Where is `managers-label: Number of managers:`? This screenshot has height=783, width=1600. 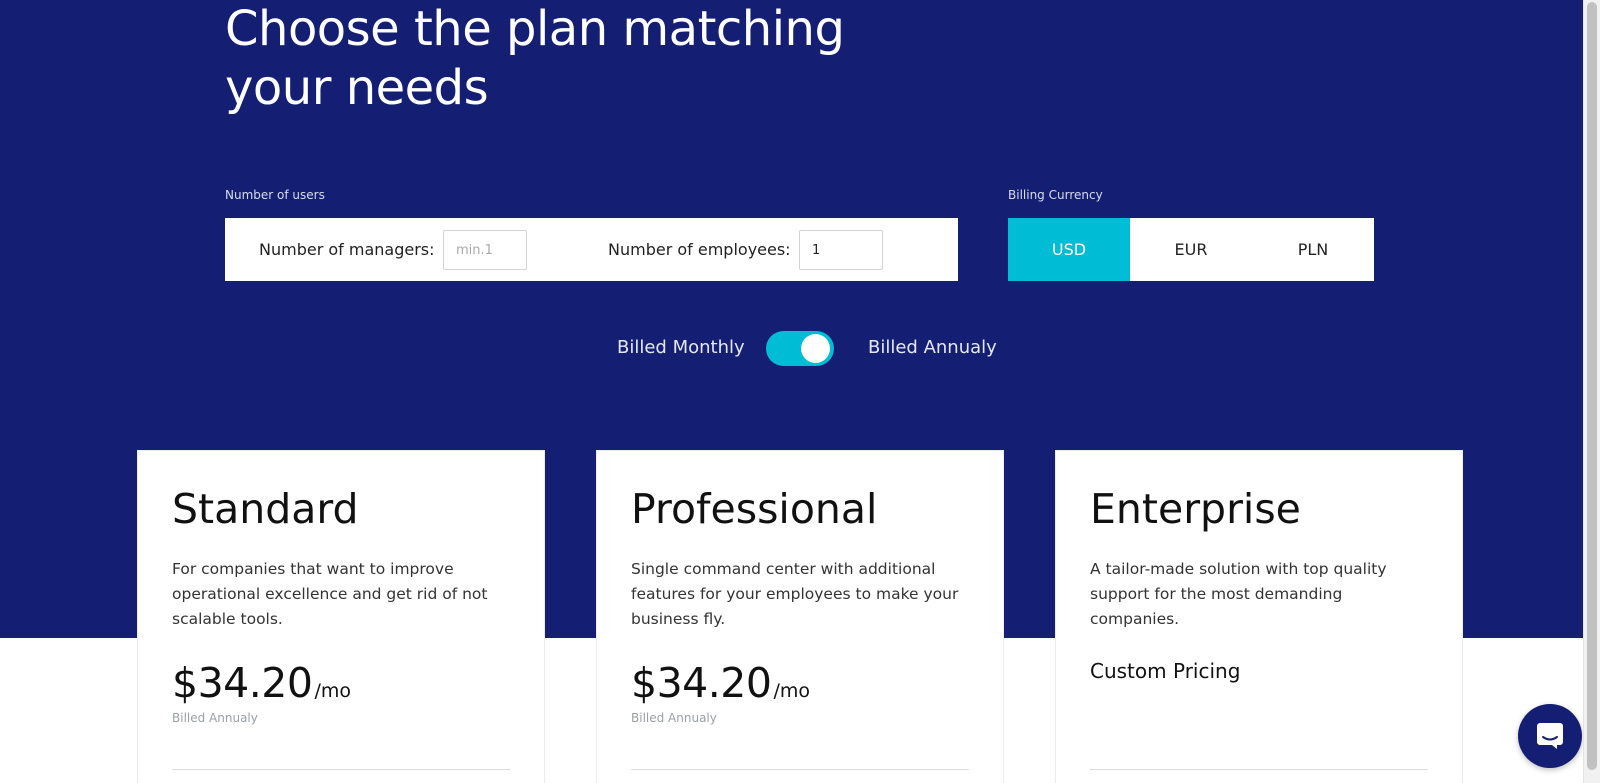
managers-label: Number of managers: is located at coordinates (347, 249).